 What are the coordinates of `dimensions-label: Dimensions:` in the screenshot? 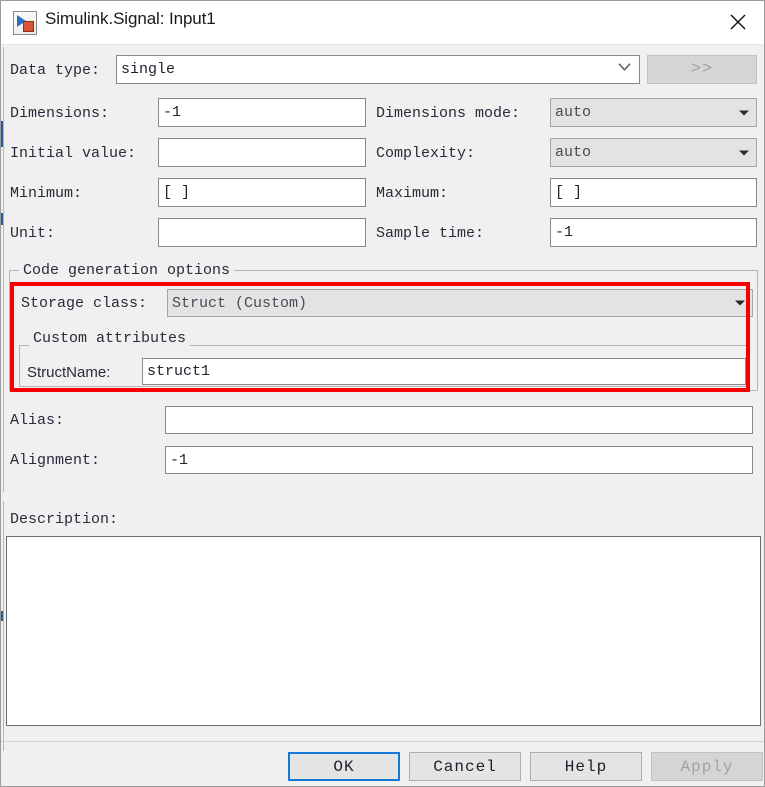 It's located at (60, 113).